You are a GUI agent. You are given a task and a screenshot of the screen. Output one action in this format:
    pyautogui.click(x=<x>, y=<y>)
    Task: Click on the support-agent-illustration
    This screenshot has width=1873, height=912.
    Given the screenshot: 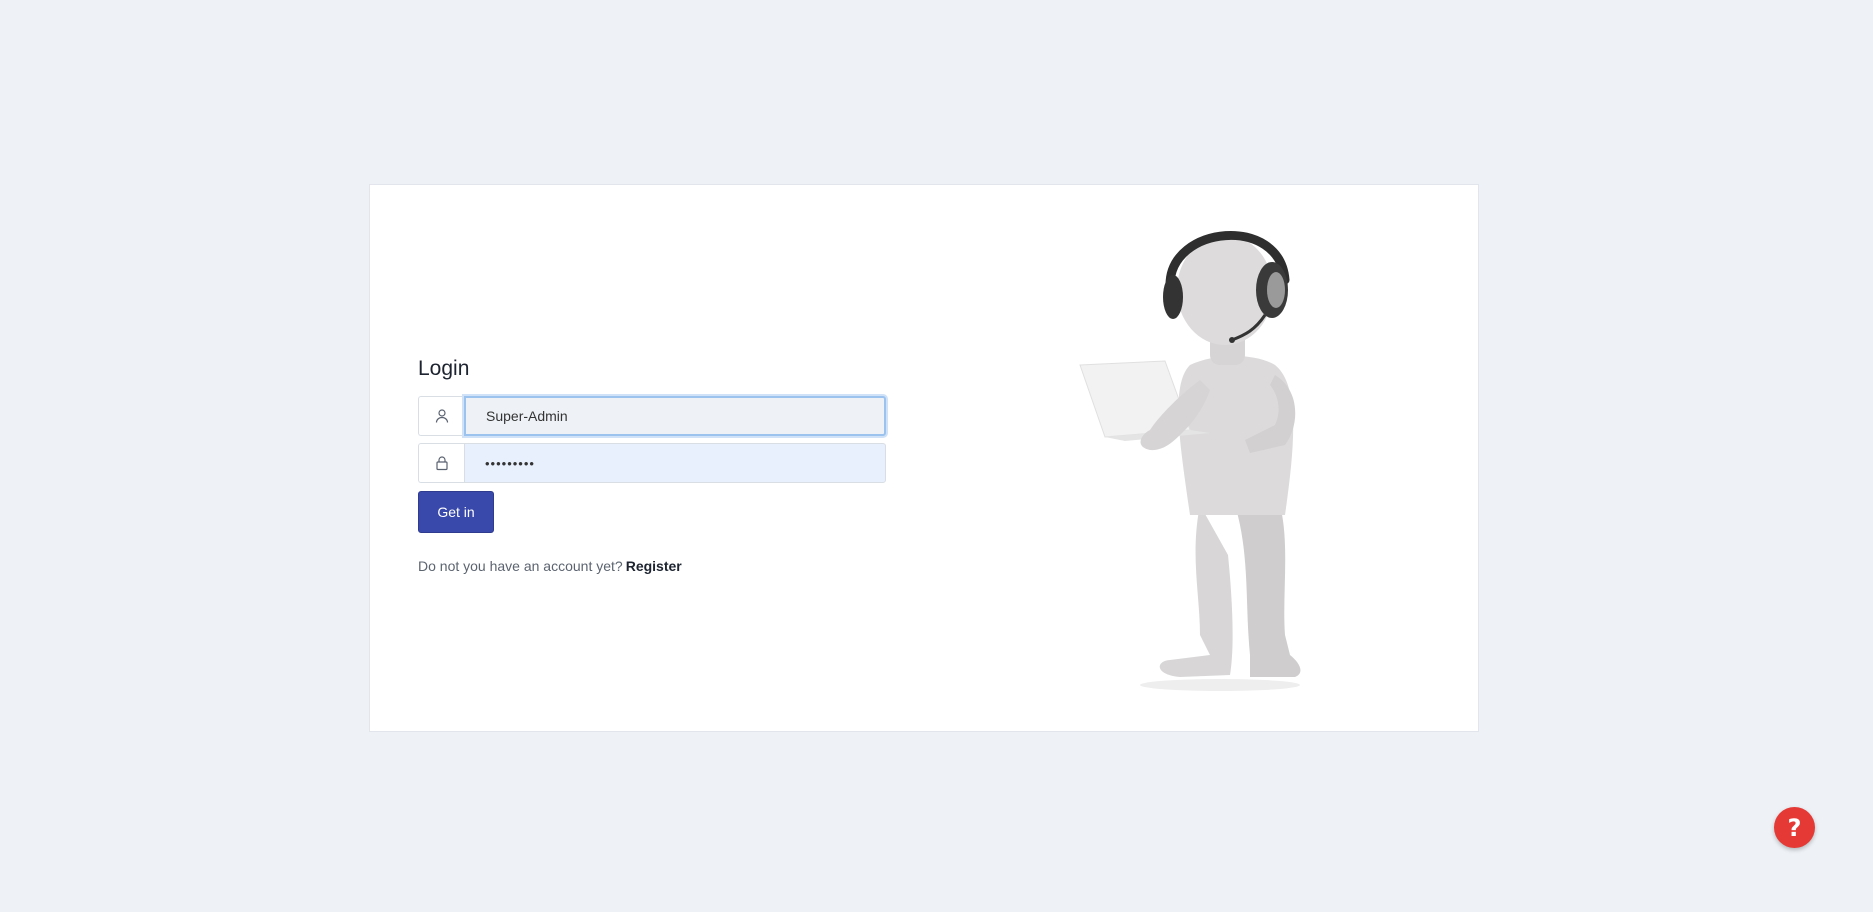 What is the action you would take?
    pyautogui.click(x=1190, y=461)
    